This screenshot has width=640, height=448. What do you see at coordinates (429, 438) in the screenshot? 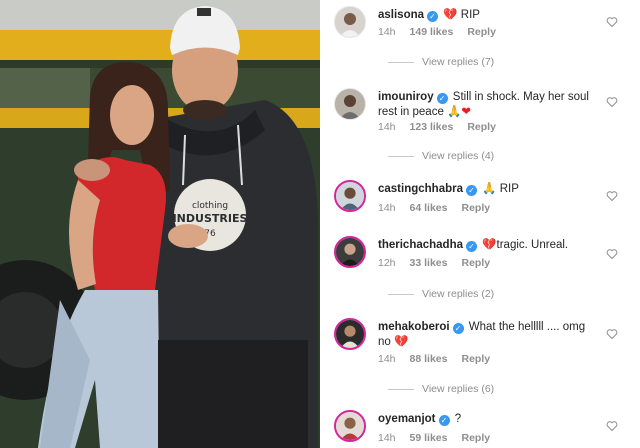
I see `comment-likes: 59 likes` at bounding box center [429, 438].